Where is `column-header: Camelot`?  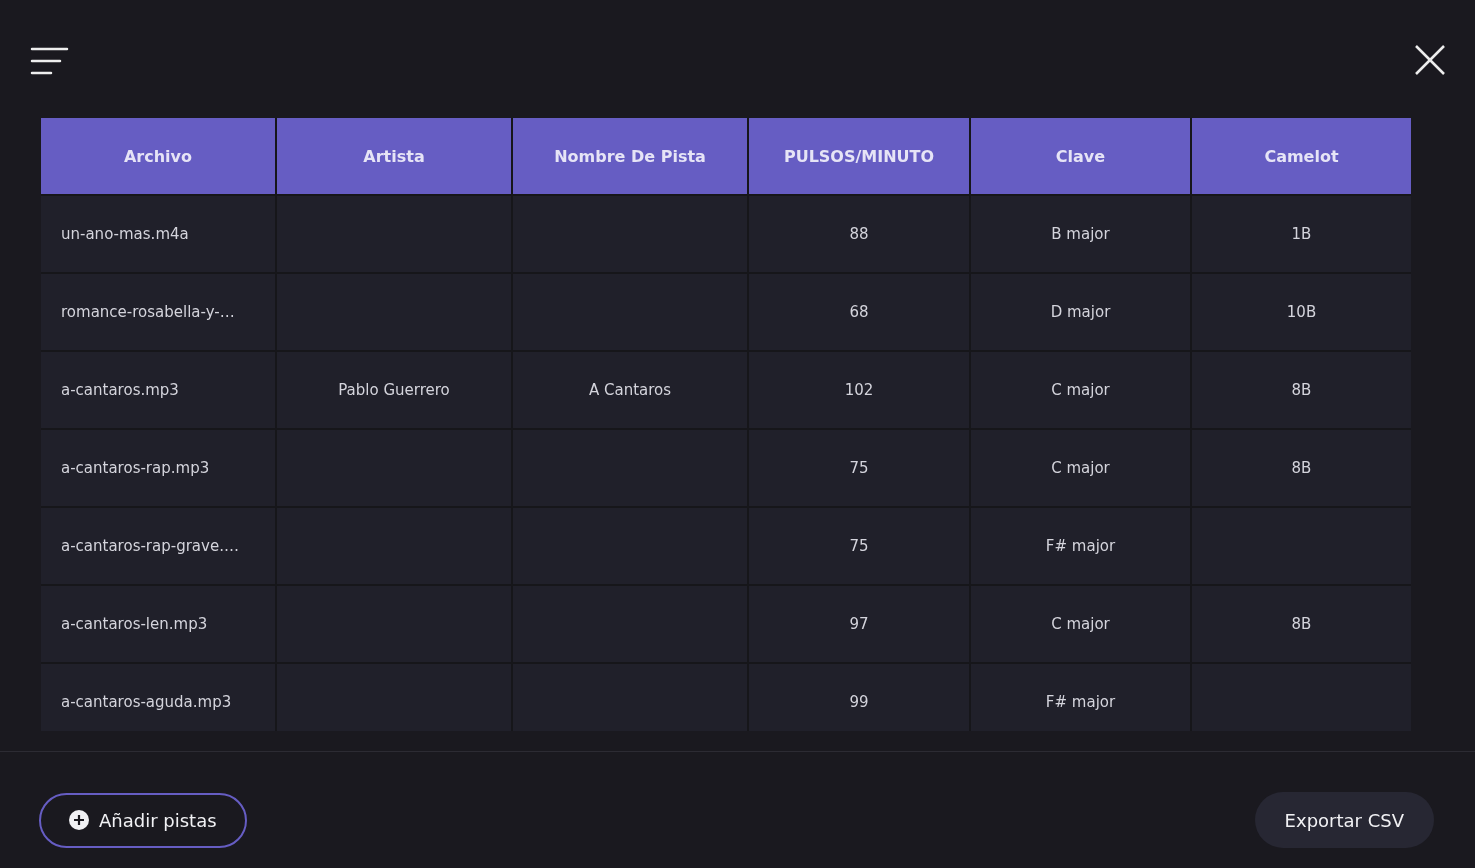
column-header: Camelot is located at coordinates (1301, 156).